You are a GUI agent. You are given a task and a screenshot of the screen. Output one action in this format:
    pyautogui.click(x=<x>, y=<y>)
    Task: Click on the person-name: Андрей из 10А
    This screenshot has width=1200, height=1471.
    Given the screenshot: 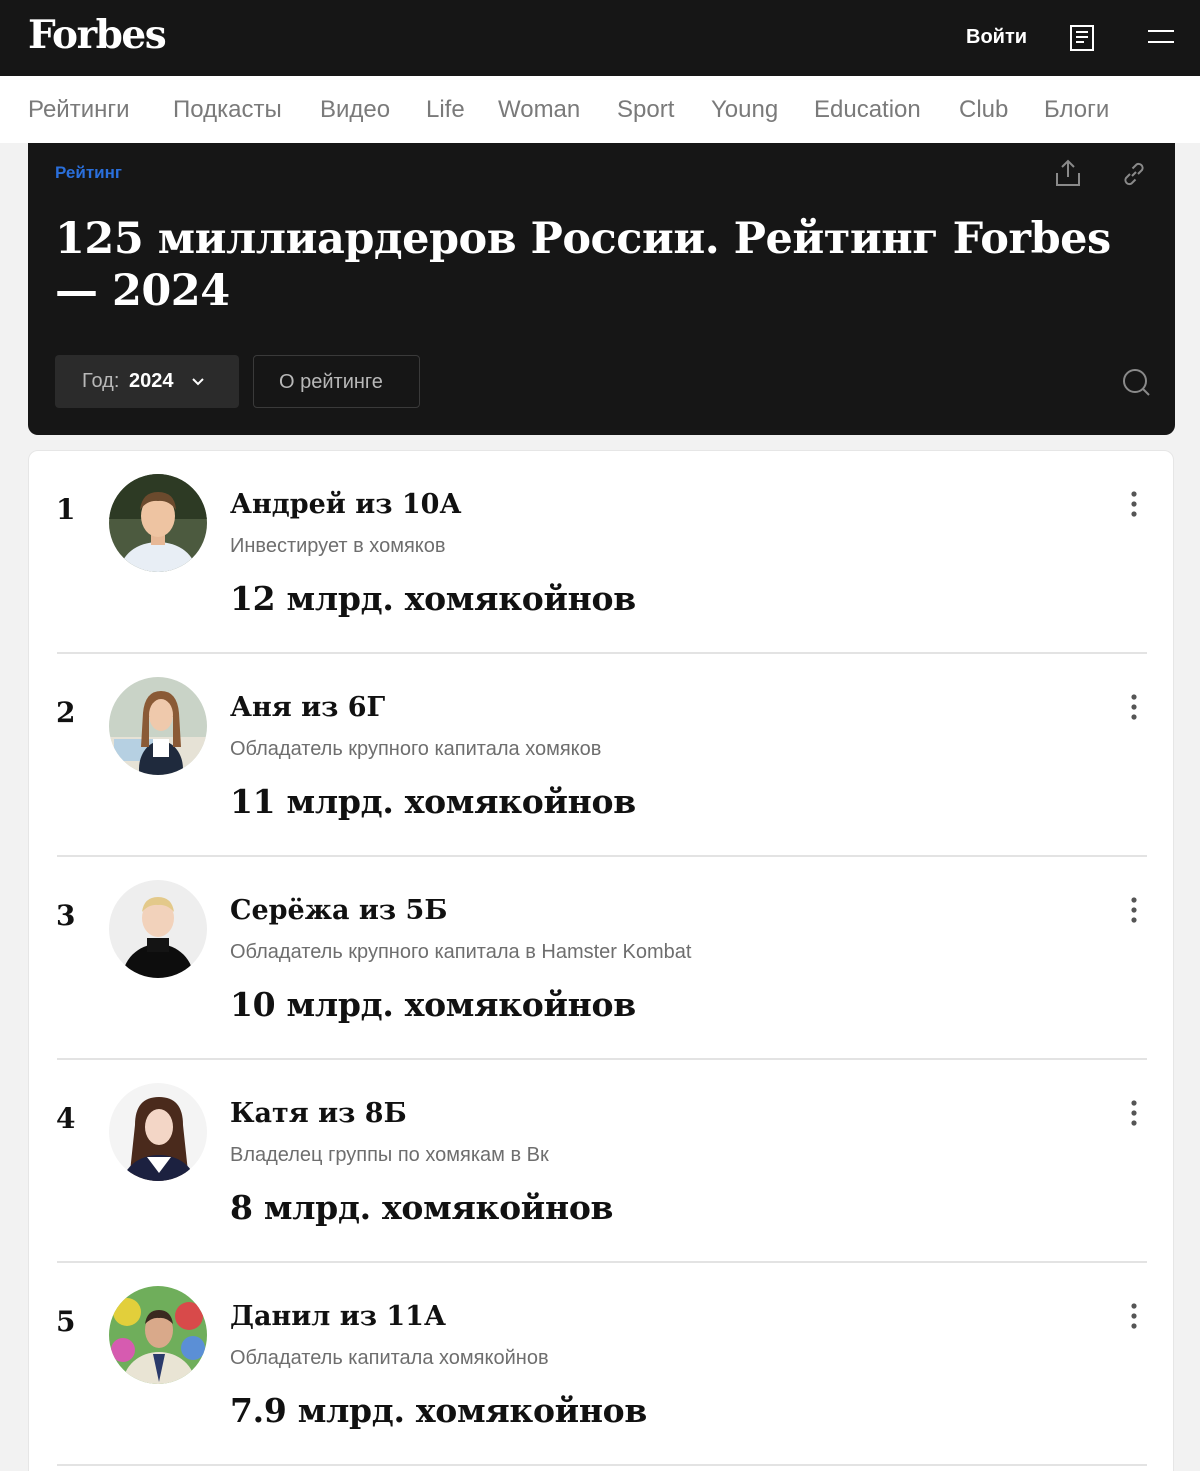 What is the action you would take?
    pyautogui.click(x=345, y=504)
    